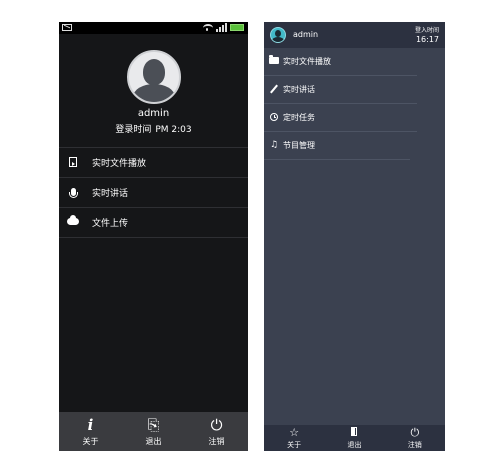  I want to click on drawer-header: admin 登入时间 16:17, so click(354, 35).